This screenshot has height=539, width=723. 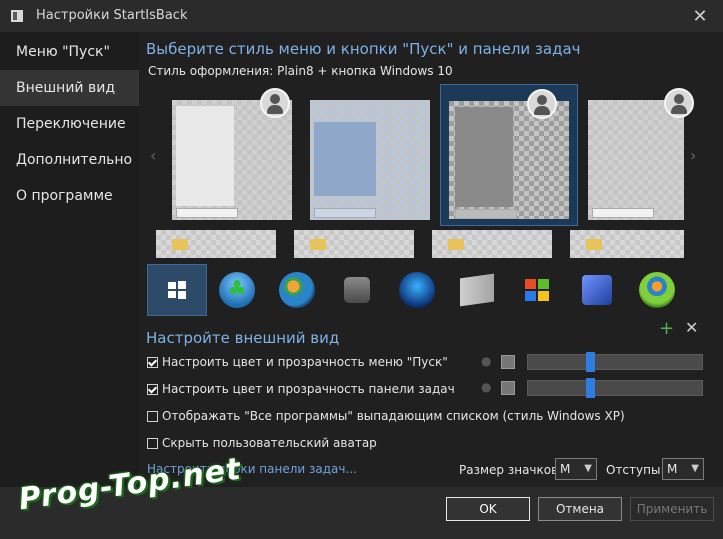 I want to click on option-hide-avatar-label: Скрыть пользовательский аватар, so click(x=269, y=443).